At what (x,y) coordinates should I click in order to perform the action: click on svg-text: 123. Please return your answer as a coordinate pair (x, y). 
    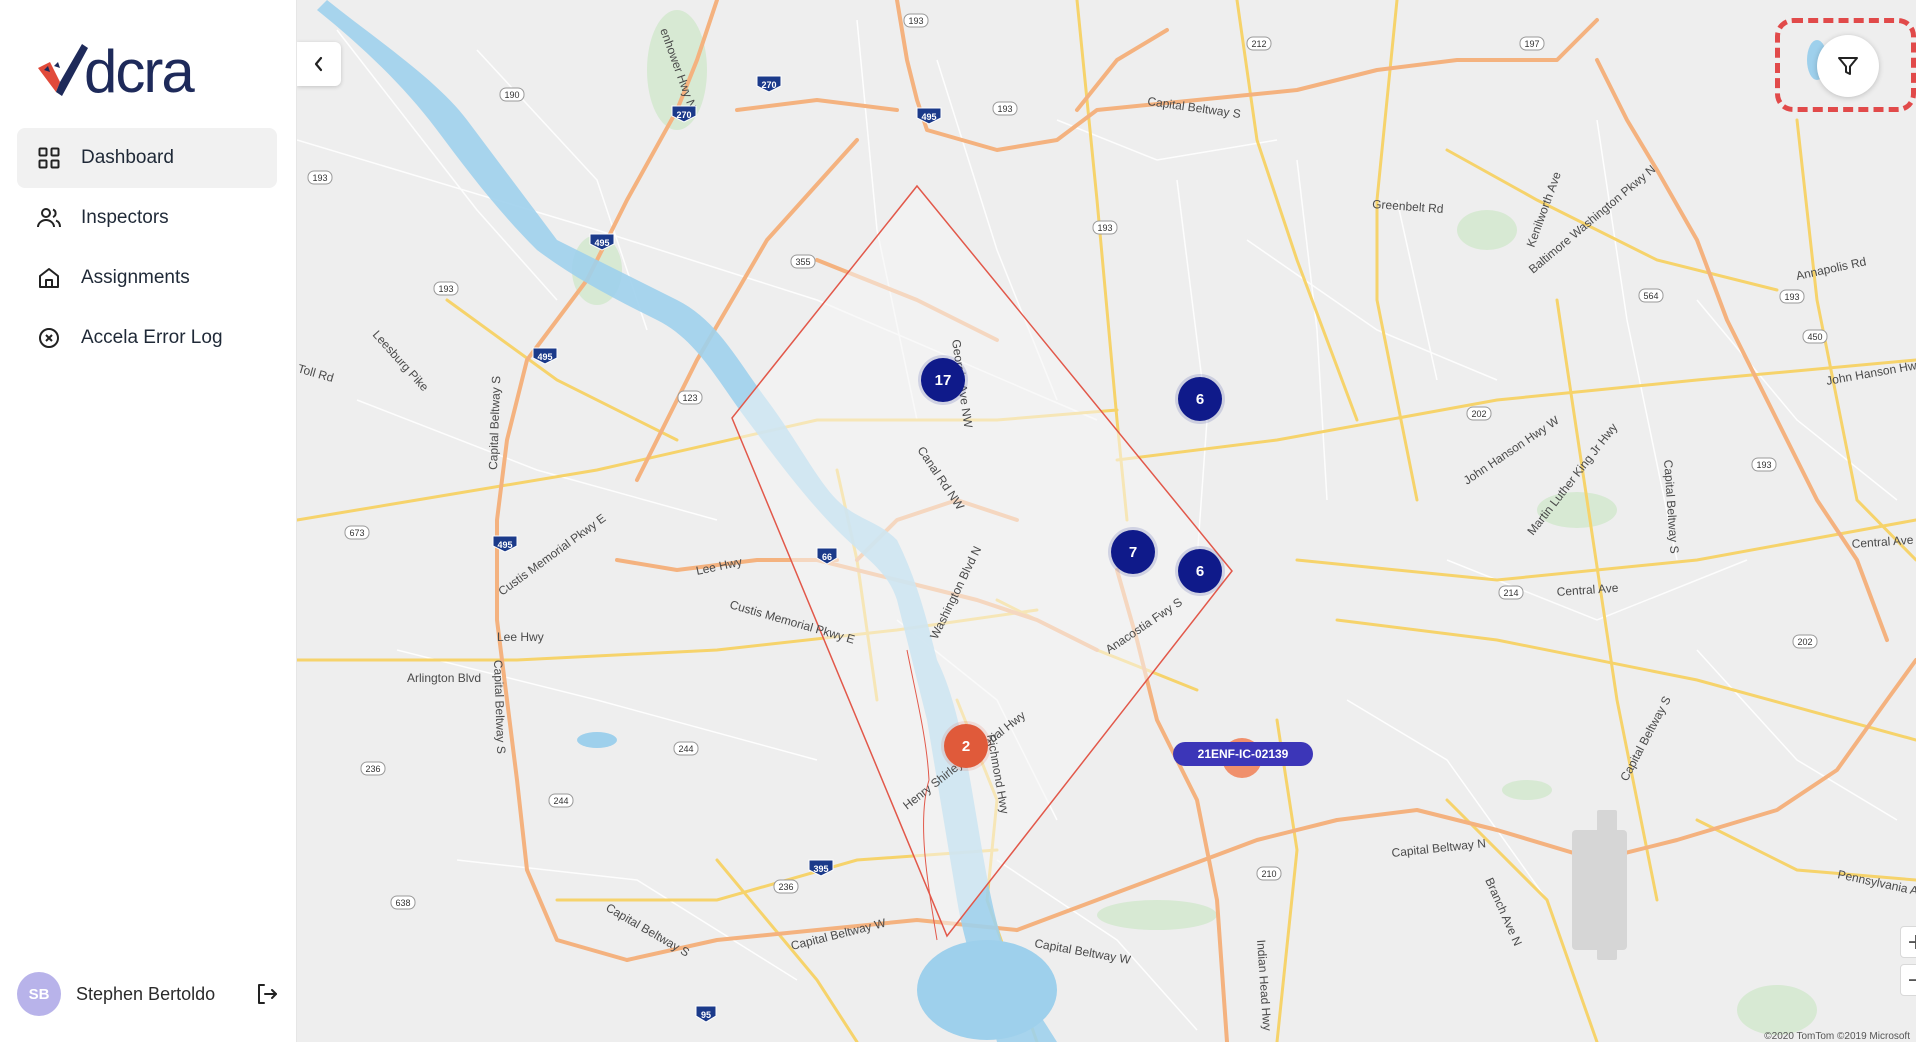
    Looking at the image, I should click on (689, 398).